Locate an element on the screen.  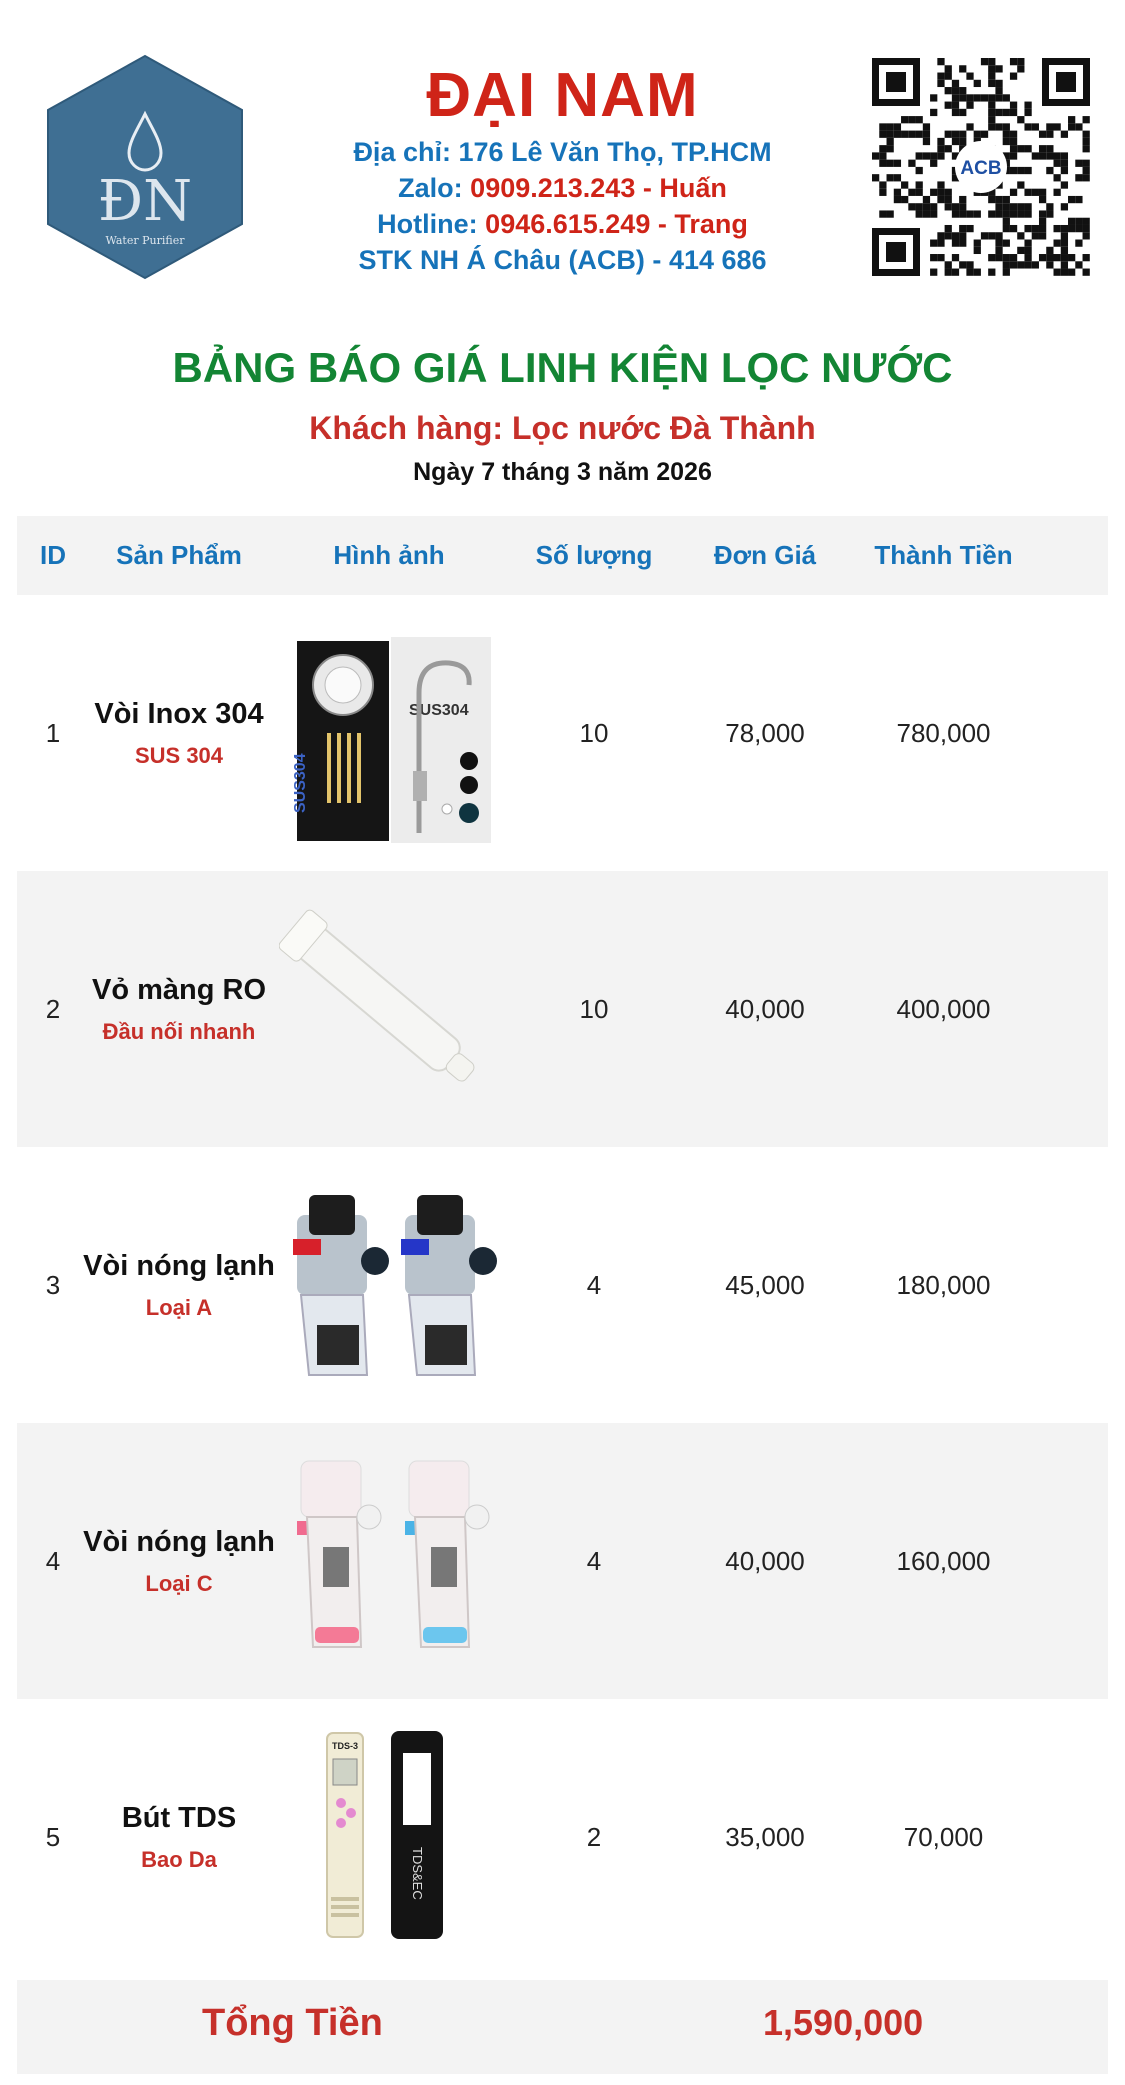
hotline-line: Hotline: 0946.615.249 - Trang is located at coordinates (562, 224).